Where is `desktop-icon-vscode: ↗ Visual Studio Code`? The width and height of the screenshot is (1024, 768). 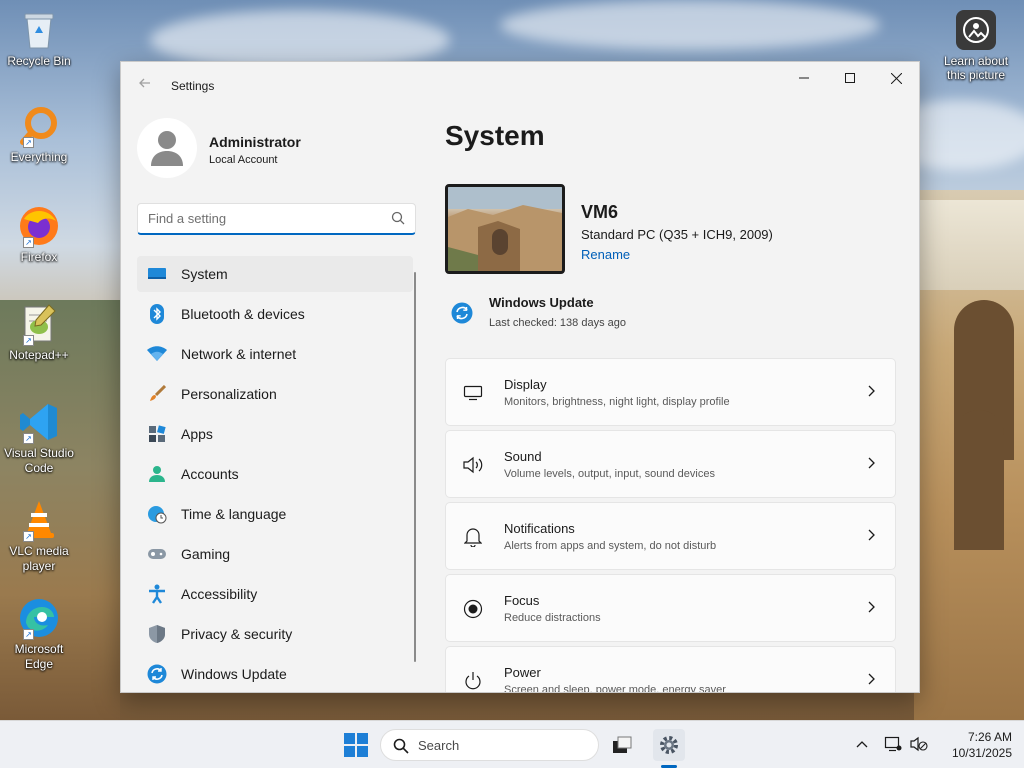
desktop-icon-vscode: ↗ Visual Studio Code is located at coordinates (39, 438).